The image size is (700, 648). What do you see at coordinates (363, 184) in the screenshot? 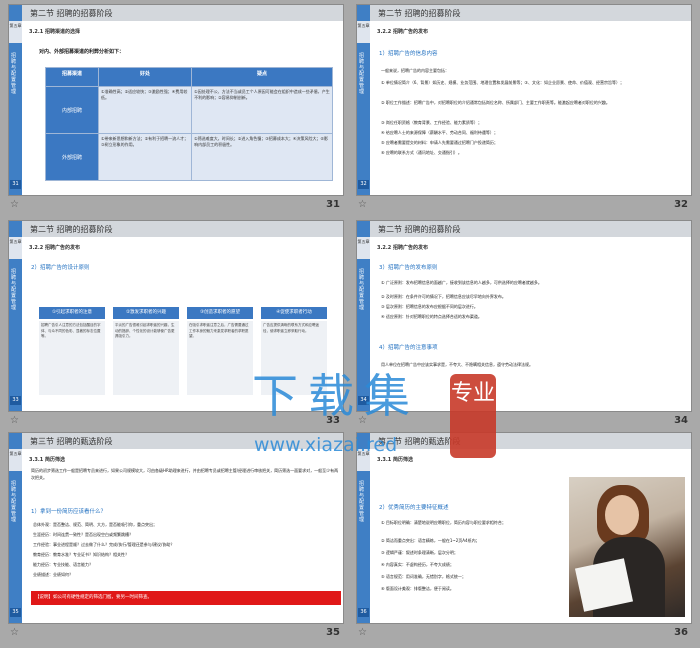
I see `slide-page-number: 32` at bounding box center [363, 184].